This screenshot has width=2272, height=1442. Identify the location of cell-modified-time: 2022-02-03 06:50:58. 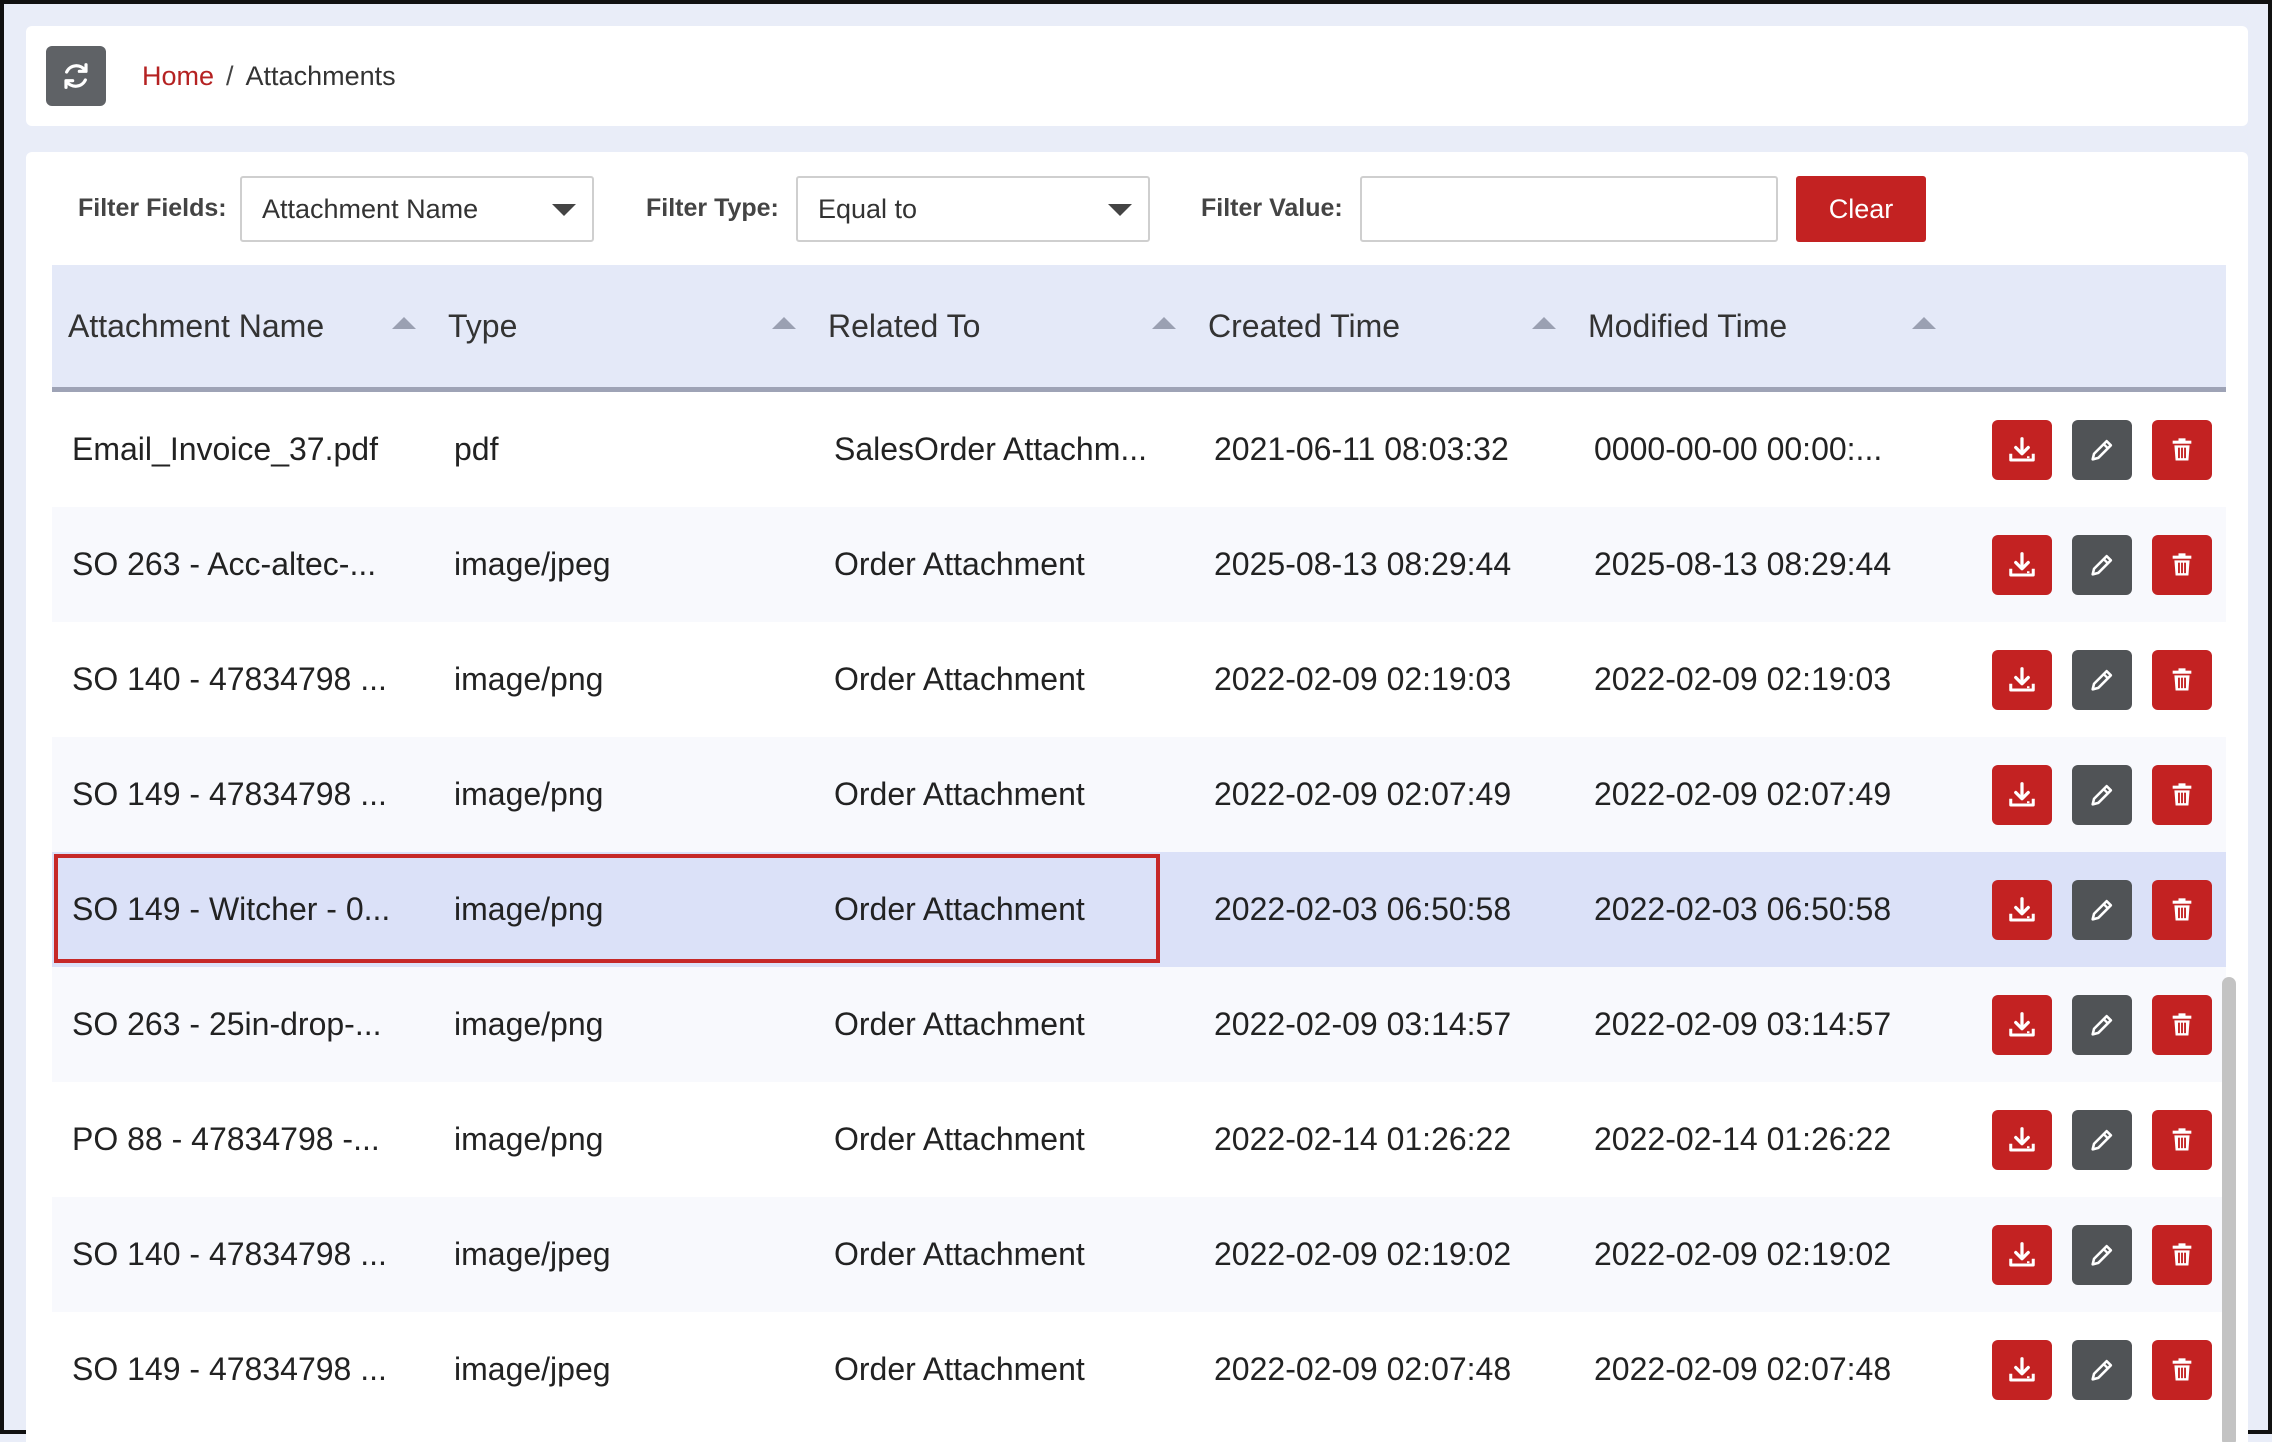
(1743, 909).